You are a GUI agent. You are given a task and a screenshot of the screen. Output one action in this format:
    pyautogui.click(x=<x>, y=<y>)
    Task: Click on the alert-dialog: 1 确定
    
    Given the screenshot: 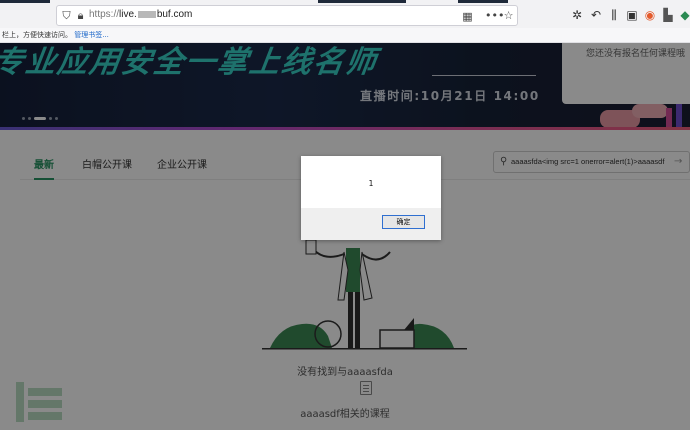 What is the action you would take?
    pyautogui.click(x=371, y=198)
    